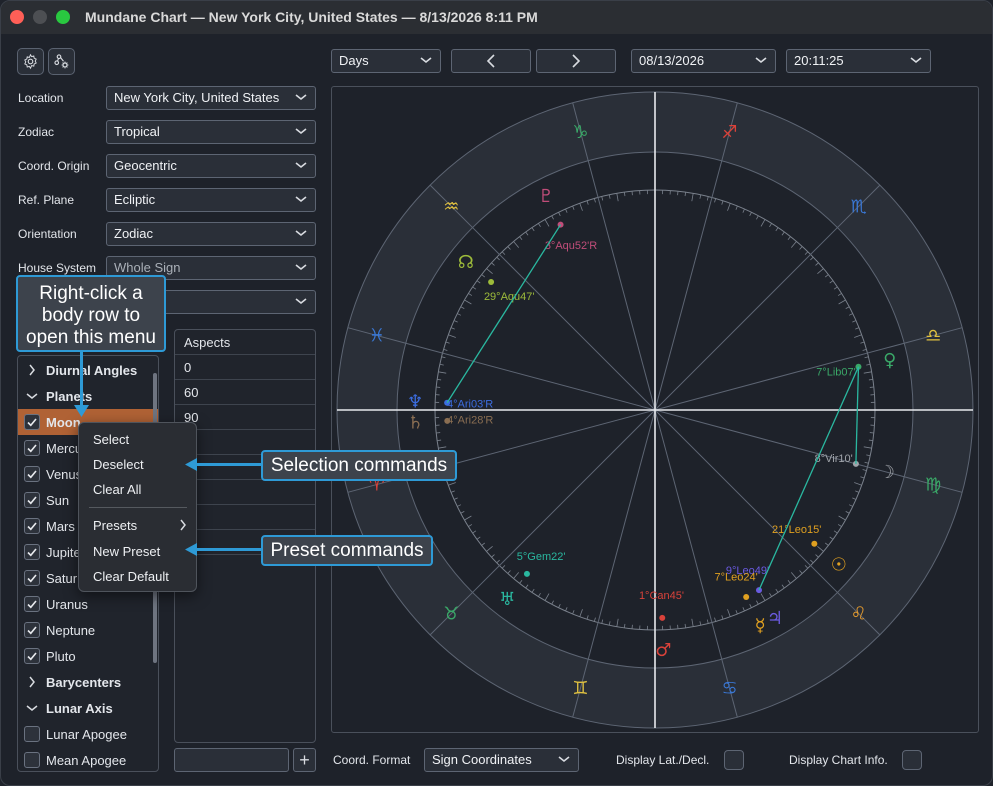 This screenshot has height=786, width=993. Describe the element at coordinates (354, 60) in the screenshot. I see `step-value: Days` at that location.